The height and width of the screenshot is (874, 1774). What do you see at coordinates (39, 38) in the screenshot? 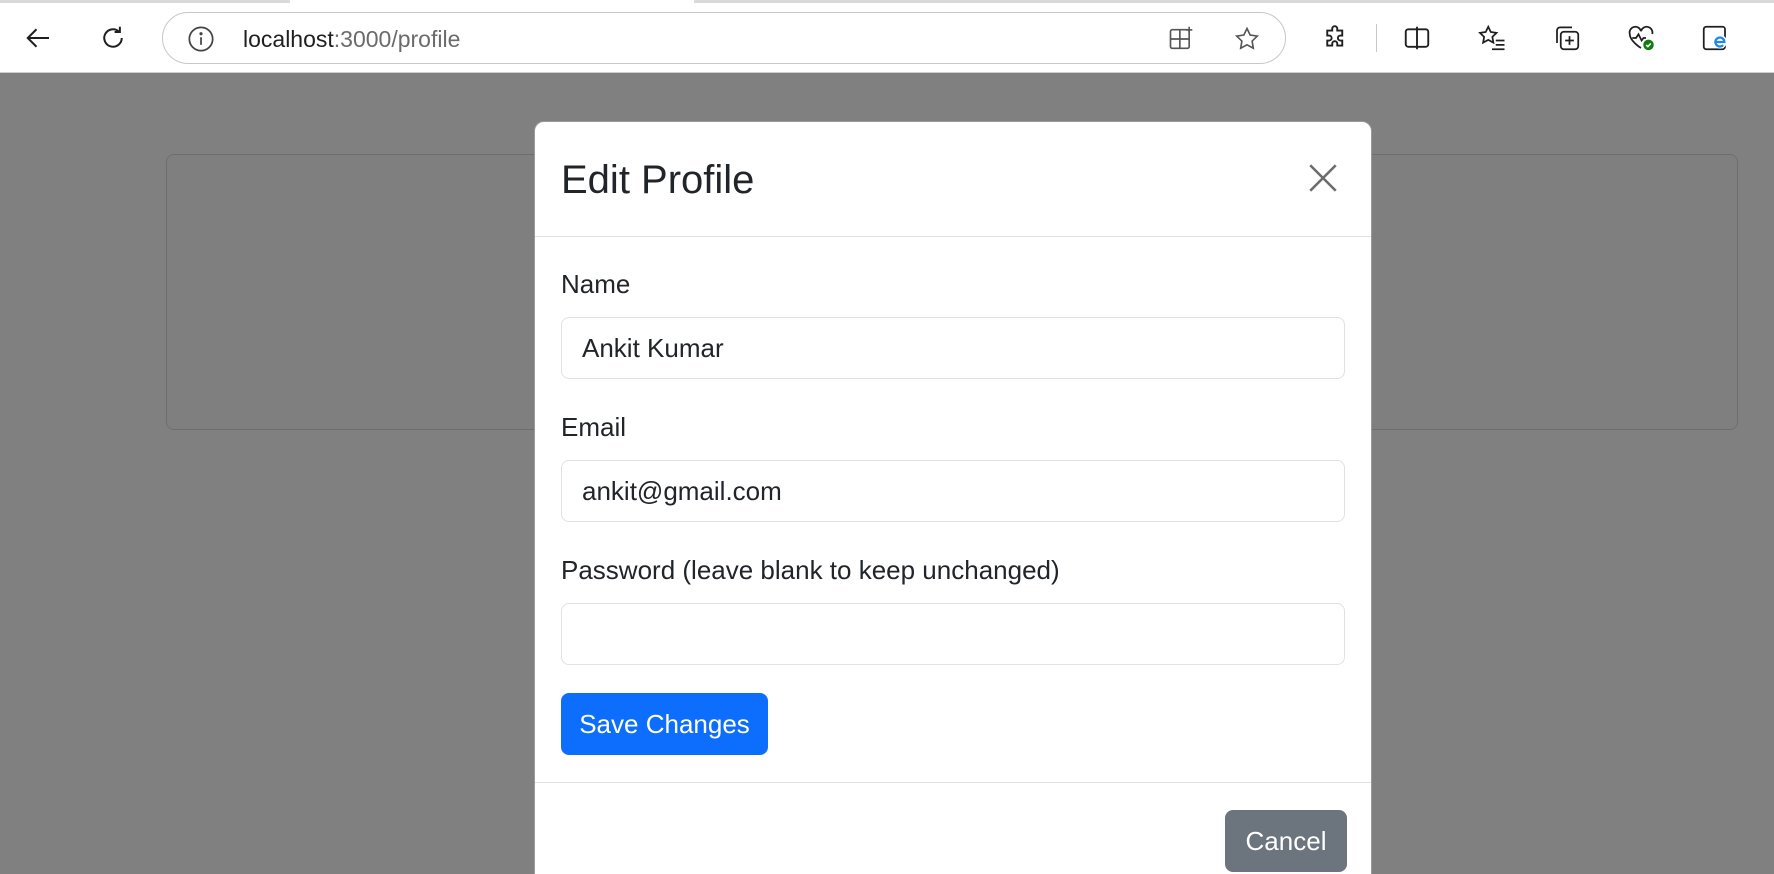
I see `back-icon` at bounding box center [39, 38].